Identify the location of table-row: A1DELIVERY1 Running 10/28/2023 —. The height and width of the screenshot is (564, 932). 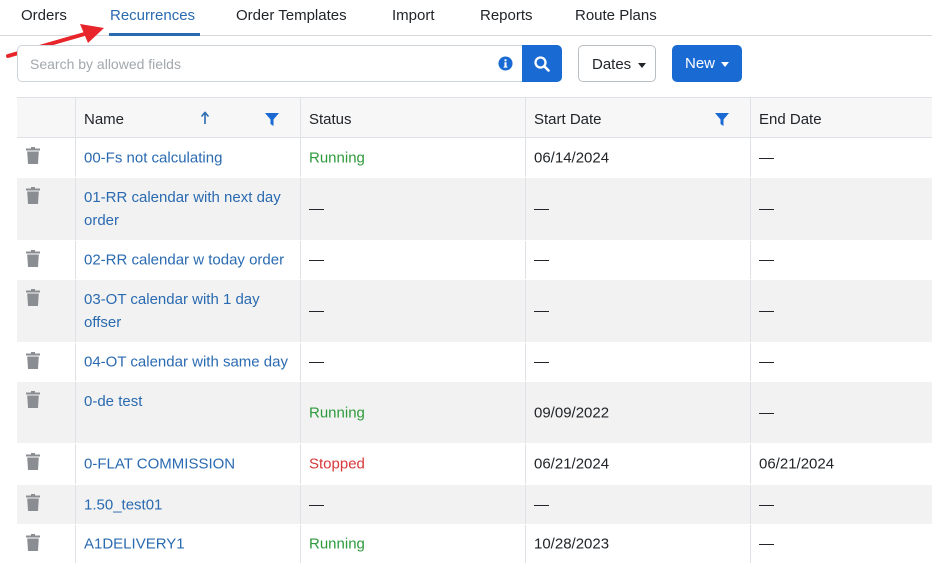
(474, 544).